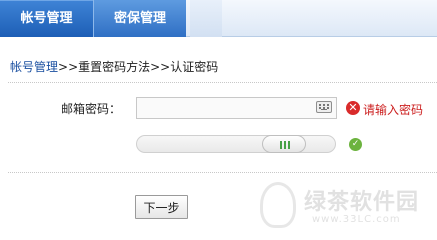  I want to click on verify-slider-track, so click(236, 144).